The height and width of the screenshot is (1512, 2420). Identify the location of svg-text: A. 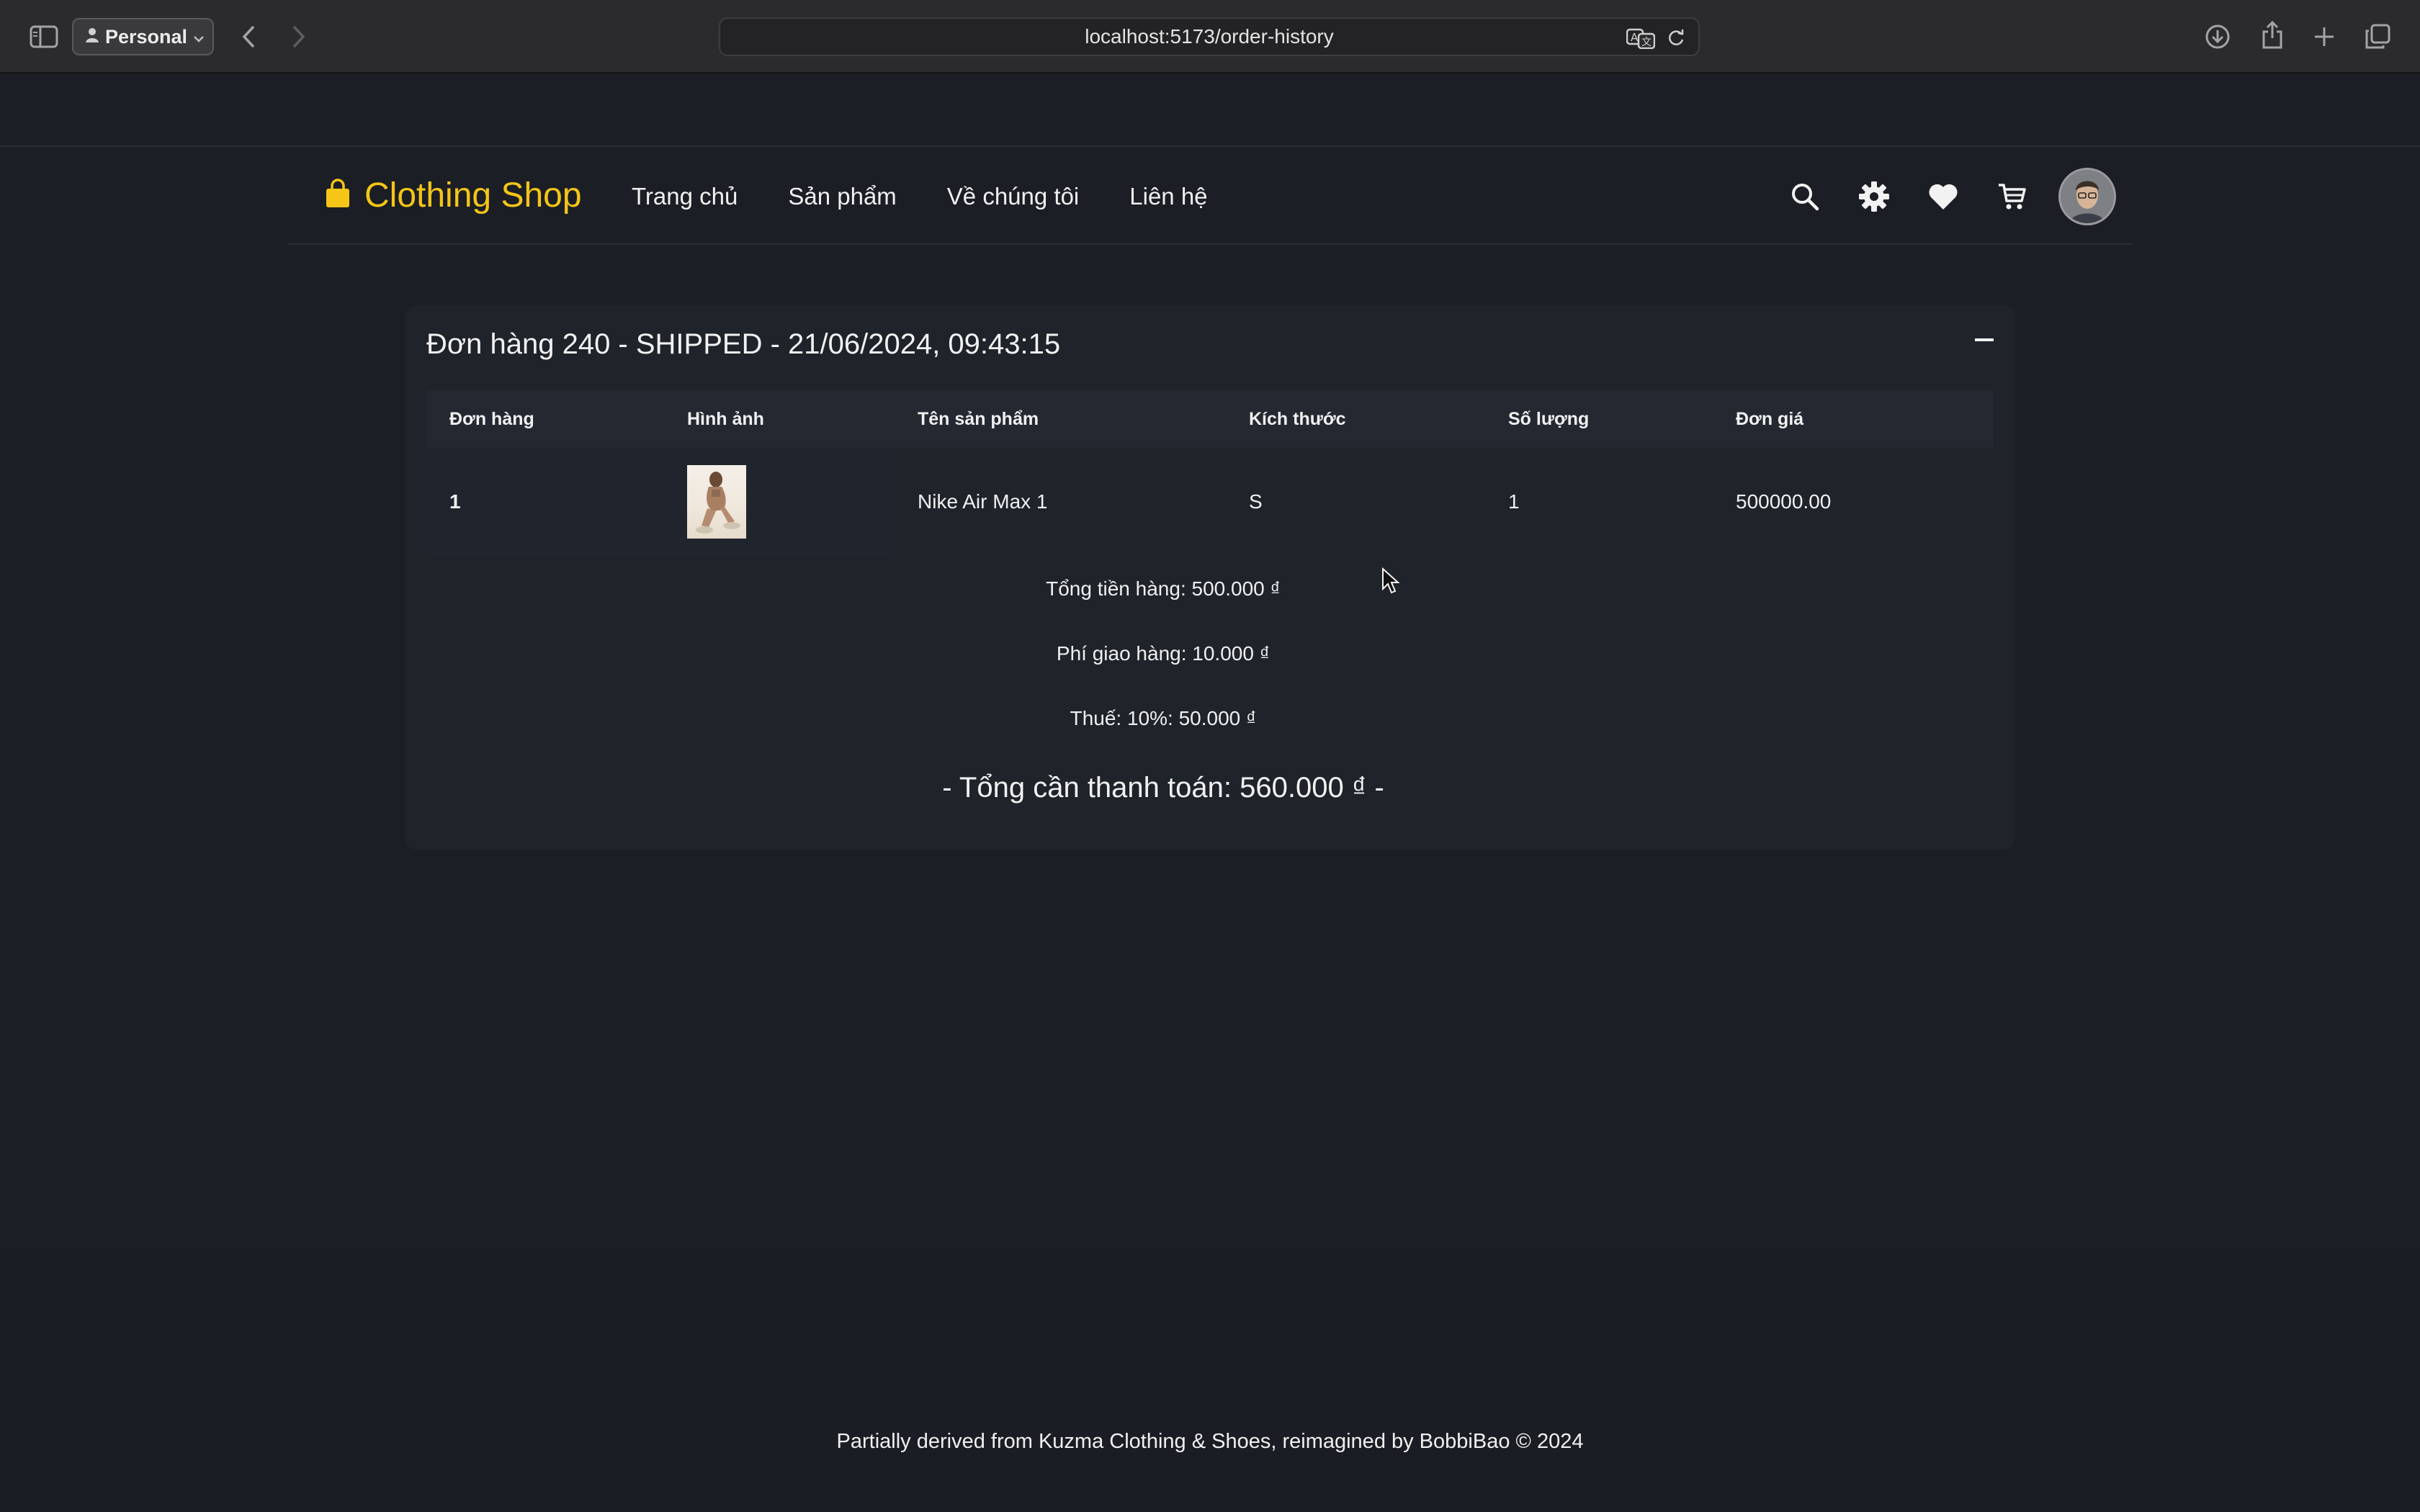
(1635, 37).